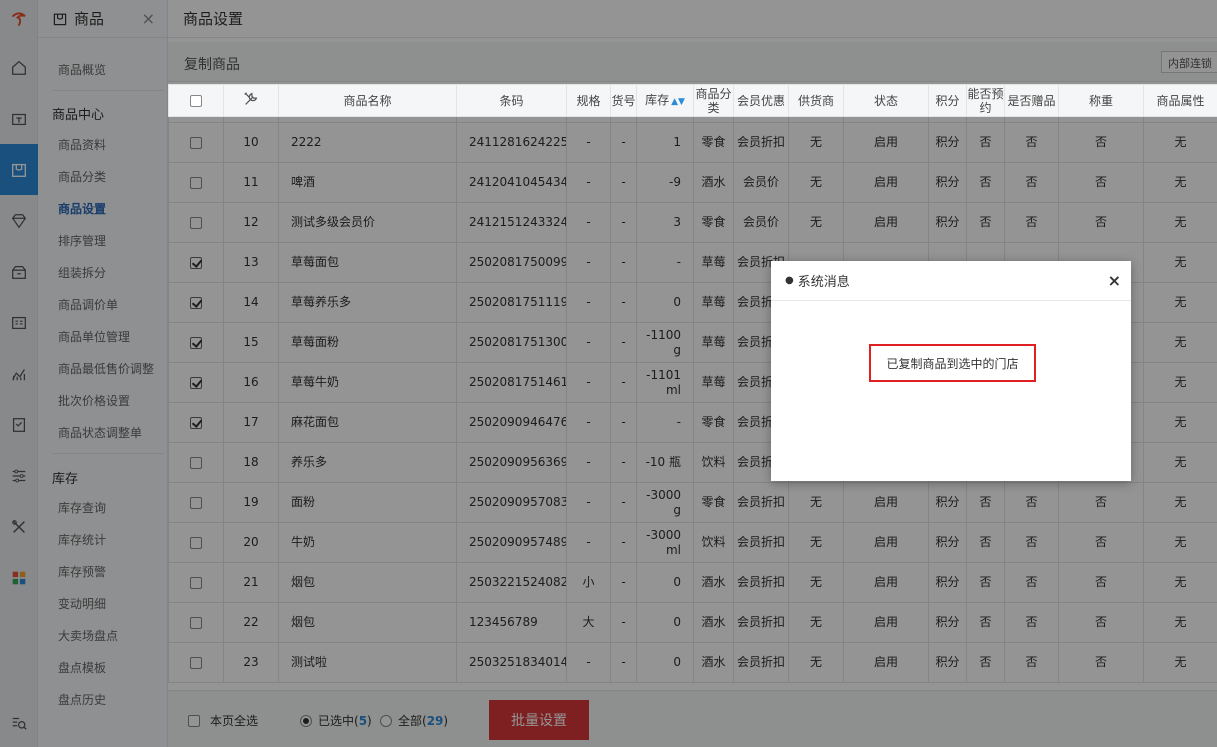 The height and width of the screenshot is (747, 1217). Describe the element at coordinates (816, 100) in the screenshot. I see `header-supplier: 供货商` at that location.